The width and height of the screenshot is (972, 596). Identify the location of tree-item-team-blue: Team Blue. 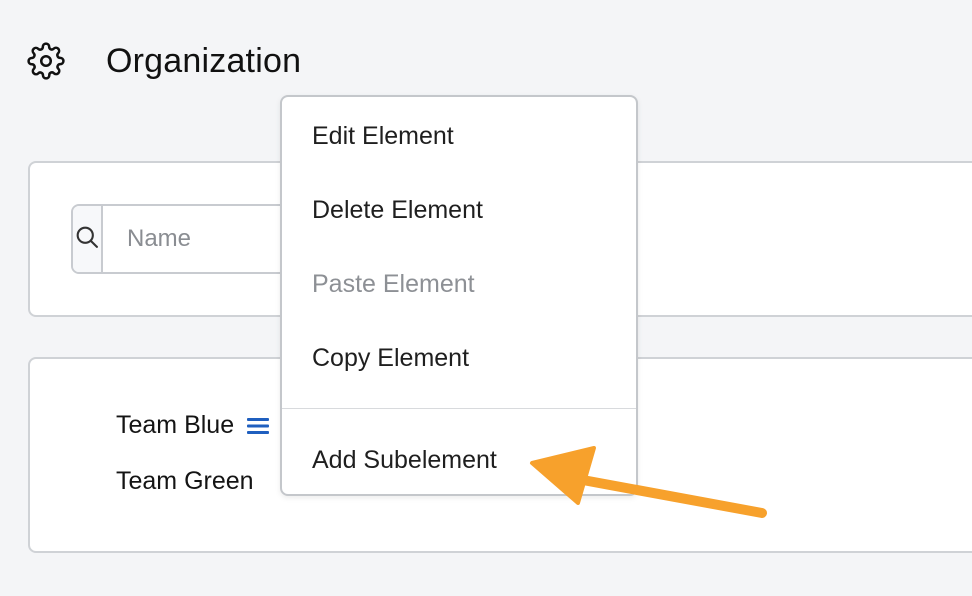
(193, 425).